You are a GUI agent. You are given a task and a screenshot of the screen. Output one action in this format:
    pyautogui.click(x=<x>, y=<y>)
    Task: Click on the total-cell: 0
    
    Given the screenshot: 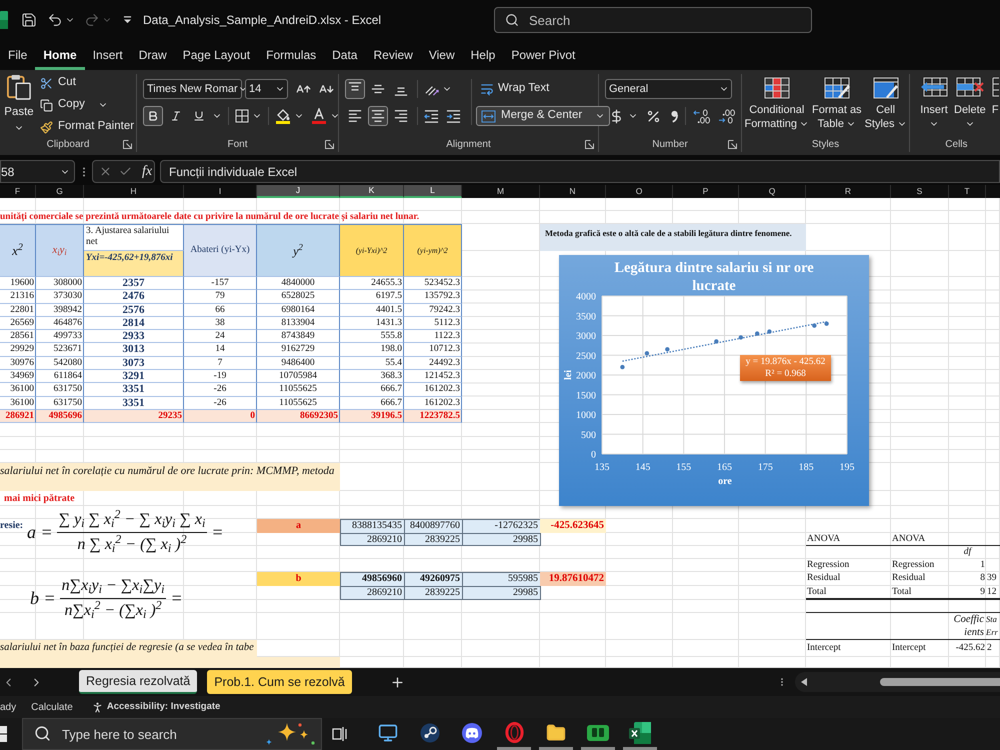 What is the action you would take?
    pyautogui.click(x=220, y=416)
    